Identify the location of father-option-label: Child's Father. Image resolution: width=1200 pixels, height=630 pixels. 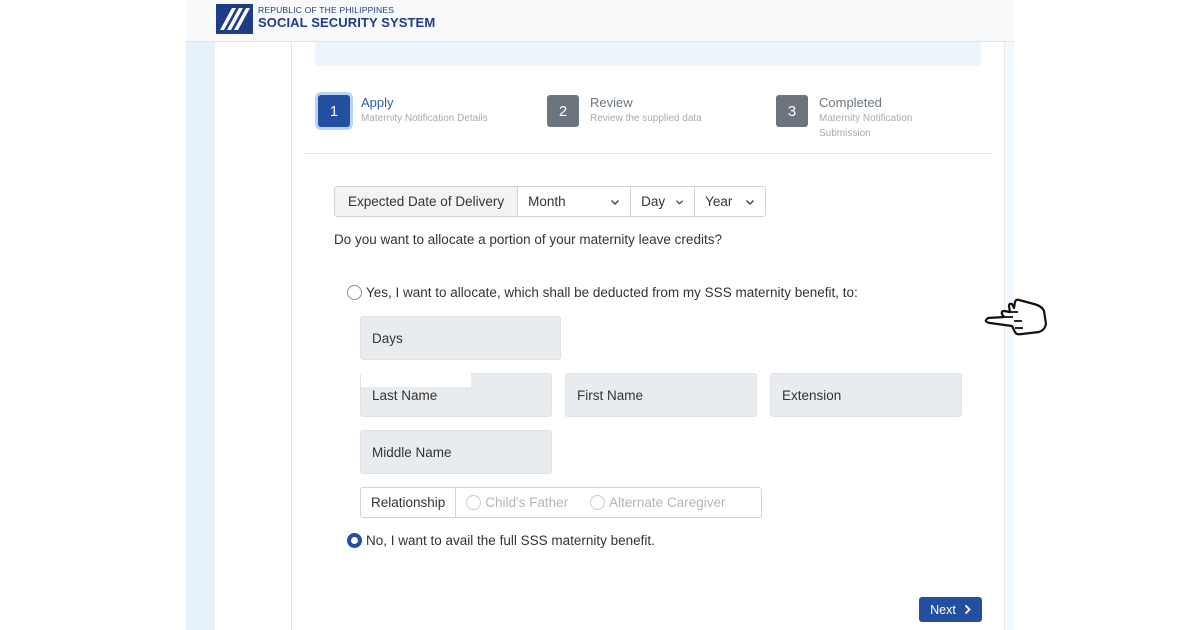
(527, 502).